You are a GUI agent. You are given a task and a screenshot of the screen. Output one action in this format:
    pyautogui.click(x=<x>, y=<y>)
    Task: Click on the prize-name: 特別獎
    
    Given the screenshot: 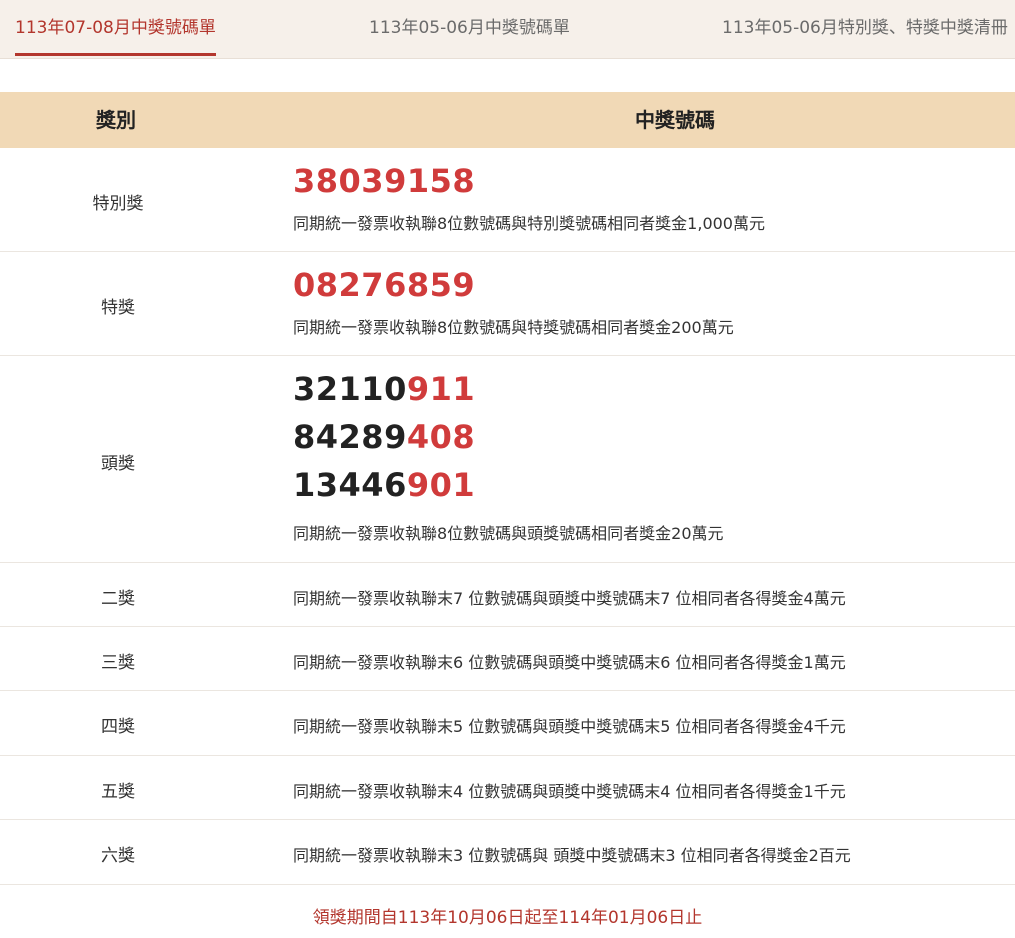 What is the action you would take?
    pyautogui.click(x=118, y=204)
    